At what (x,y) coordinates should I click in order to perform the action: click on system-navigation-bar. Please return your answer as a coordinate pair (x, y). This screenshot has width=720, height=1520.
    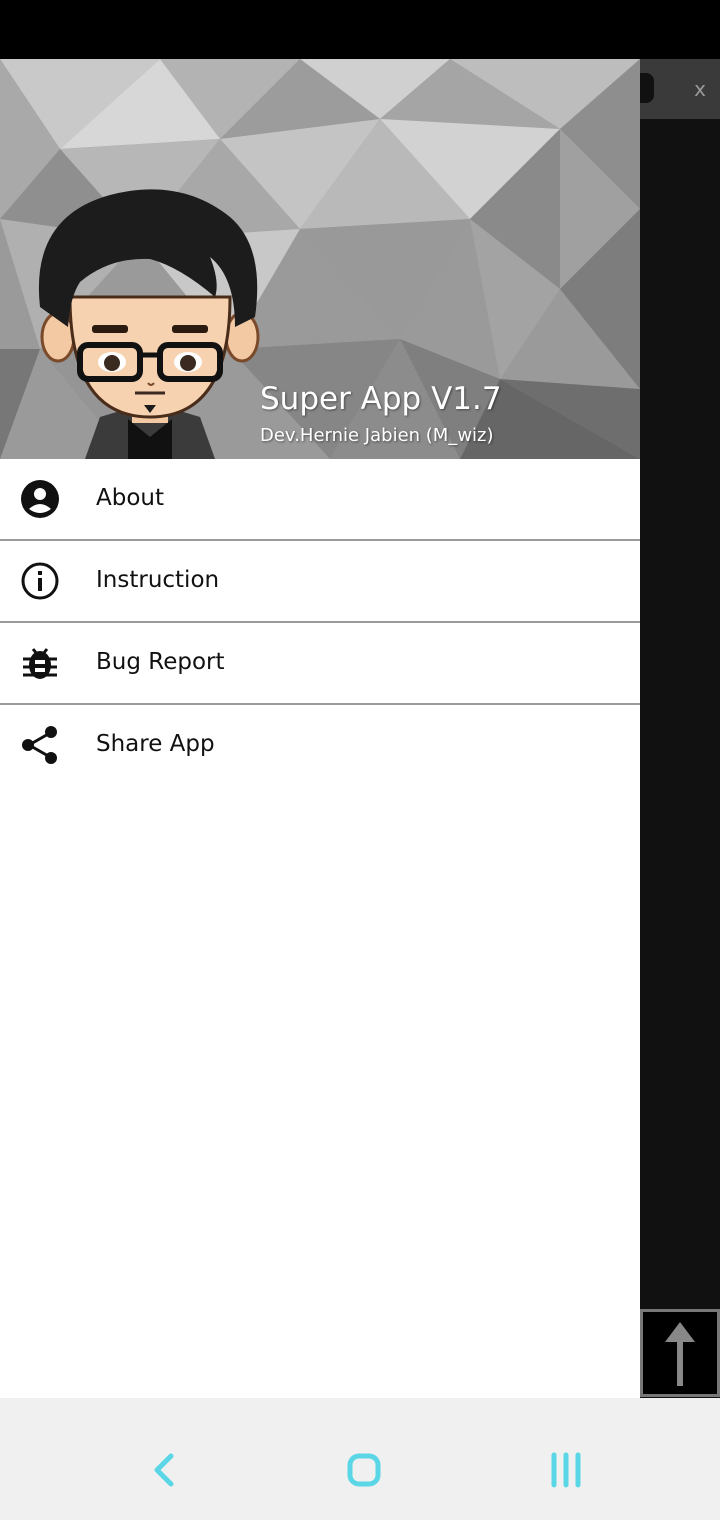
    Looking at the image, I should click on (360, 1459).